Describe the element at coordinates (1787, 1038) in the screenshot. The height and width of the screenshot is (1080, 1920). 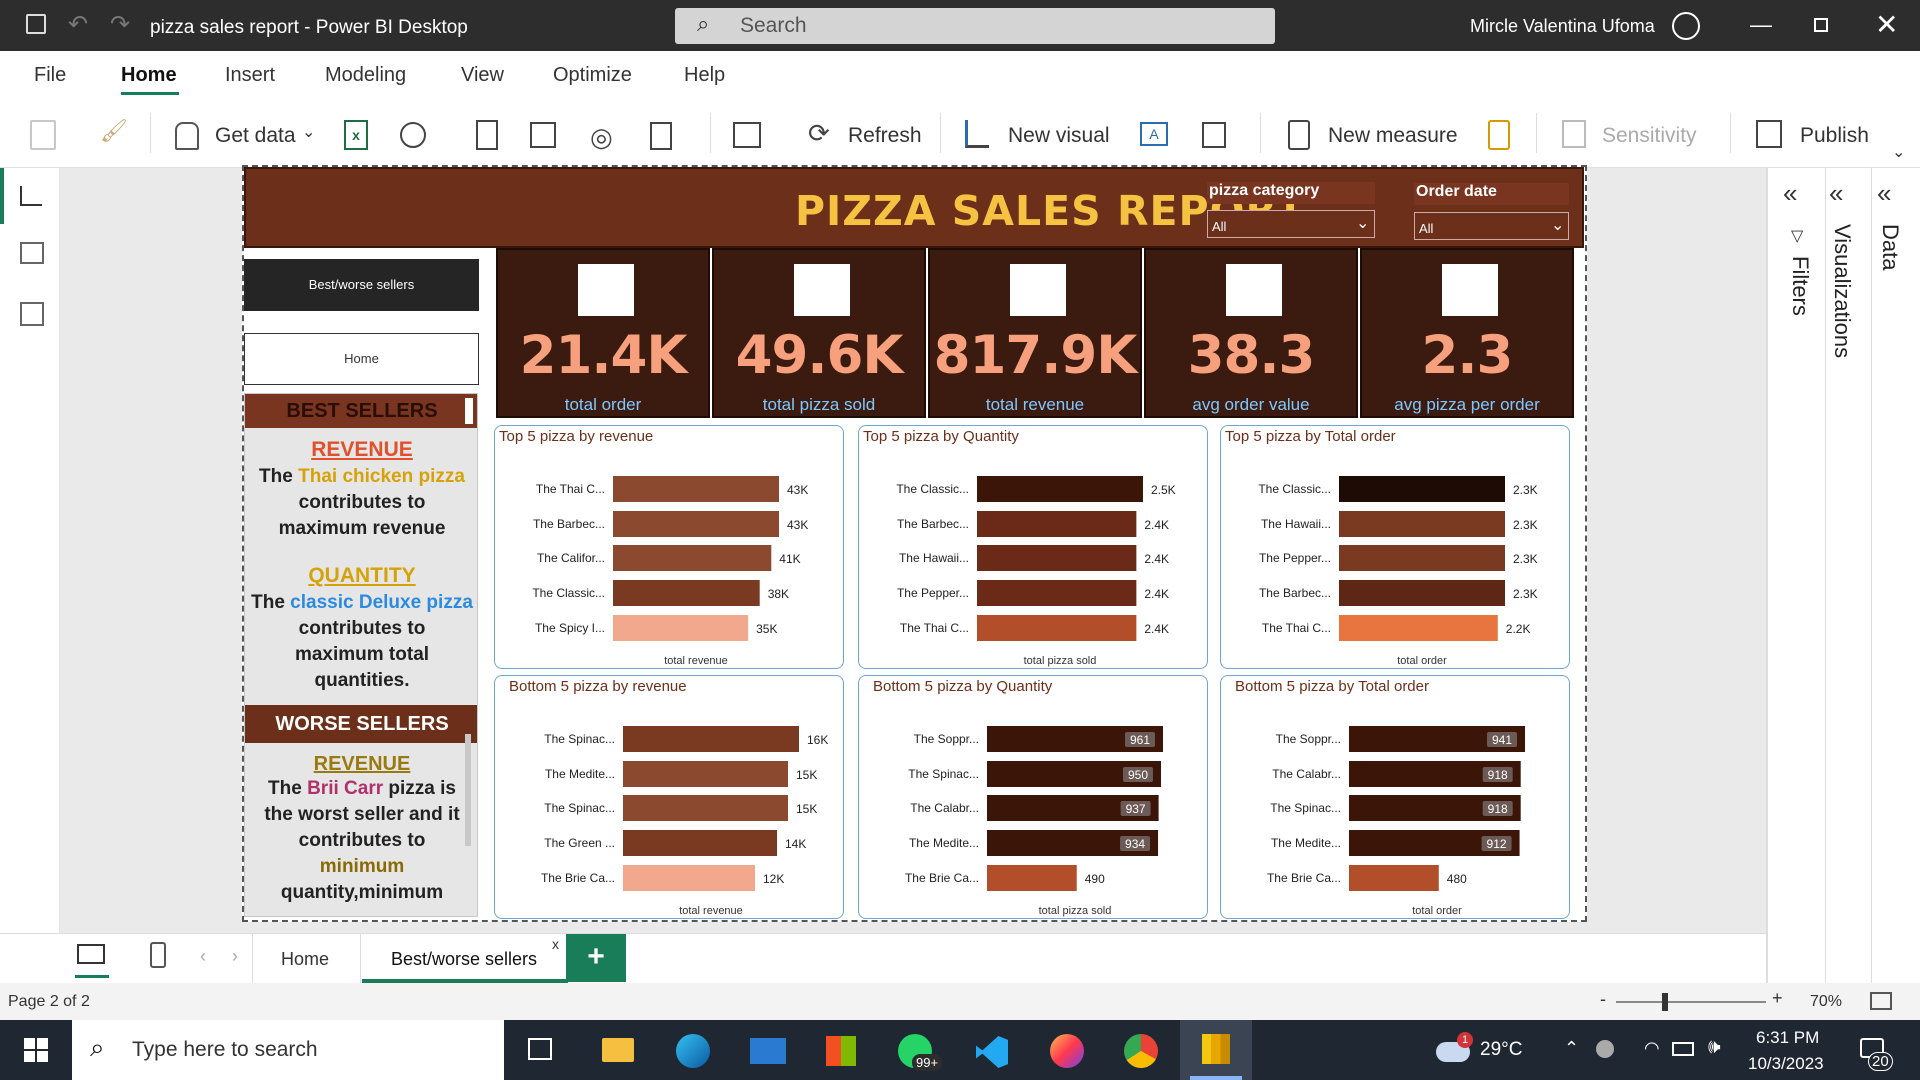
I see `clock-time: 6:31 PM` at that location.